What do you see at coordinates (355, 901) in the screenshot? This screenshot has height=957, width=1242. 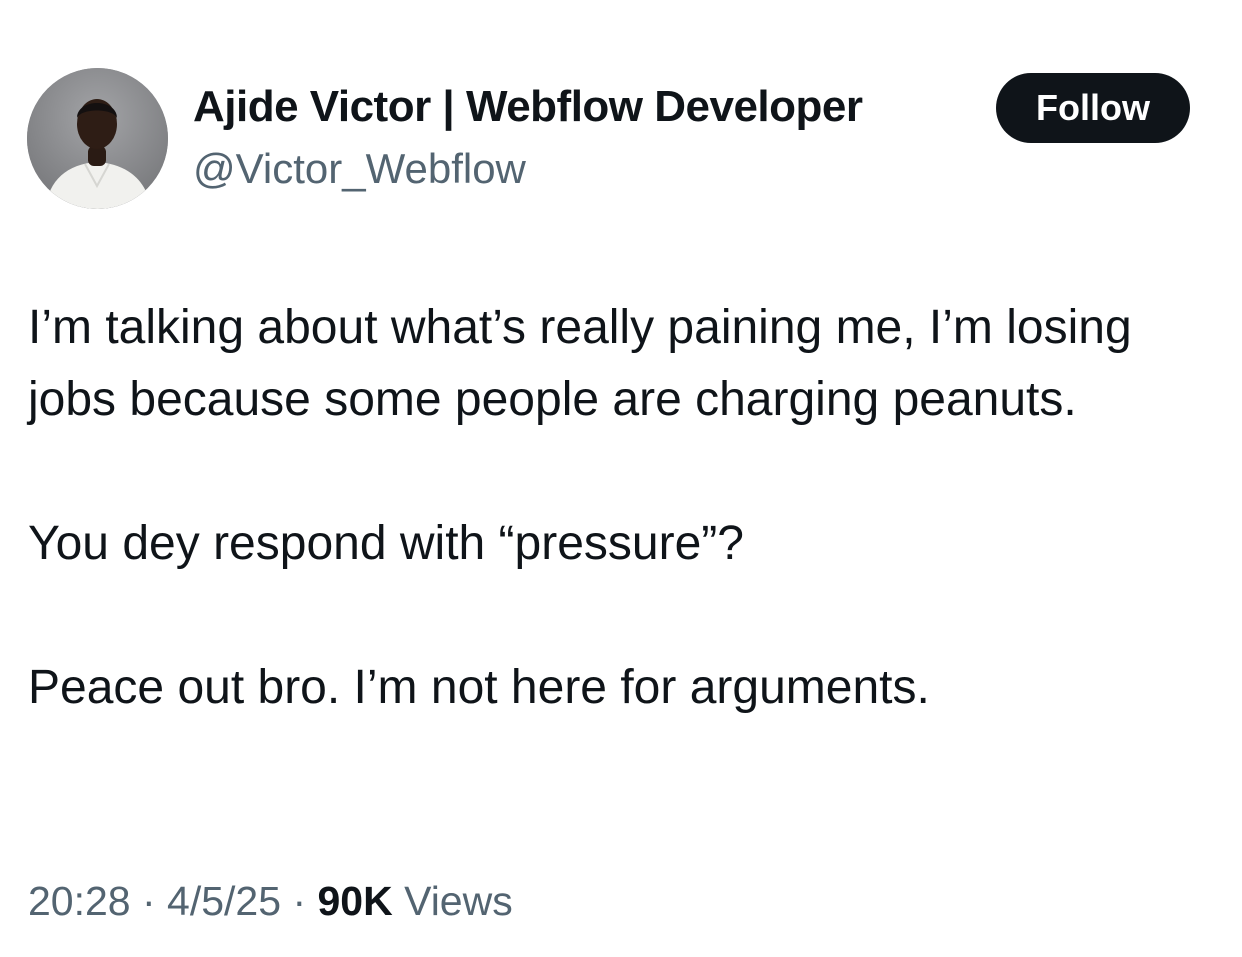 I see `views-count: 90K` at bounding box center [355, 901].